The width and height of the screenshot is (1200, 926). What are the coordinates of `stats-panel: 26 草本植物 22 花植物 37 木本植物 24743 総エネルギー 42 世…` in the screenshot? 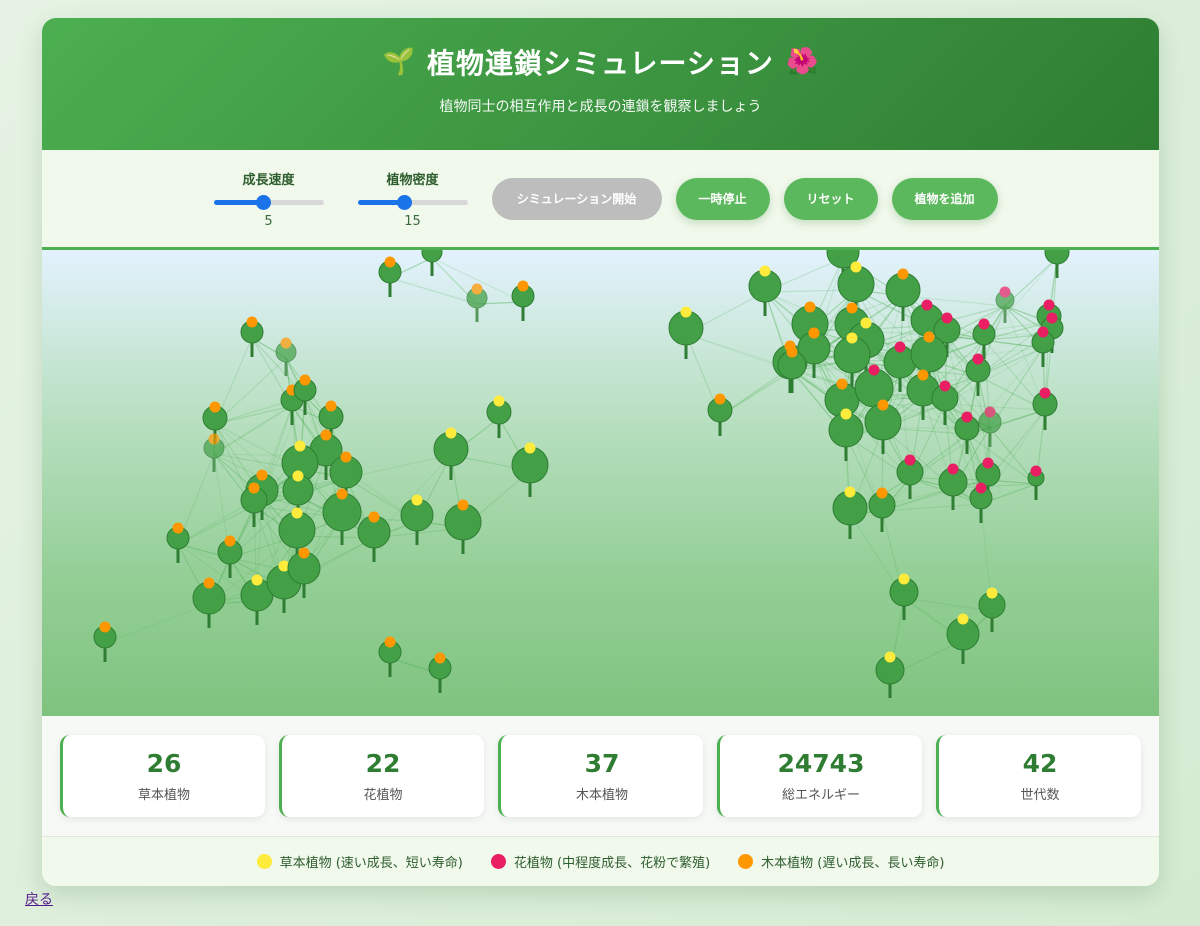 It's located at (600, 776).